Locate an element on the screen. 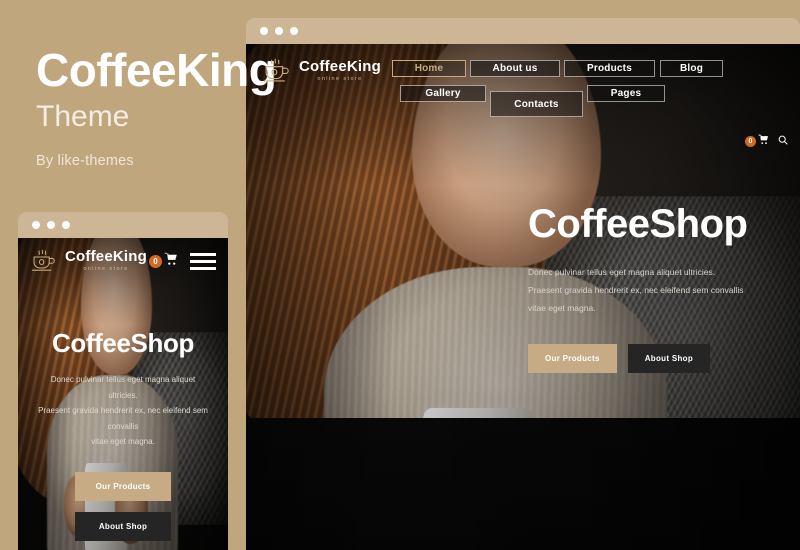 The width and height of the screenshot is (800, 550). site-logo-name: CoffeeKing is located at coordinates (340, 67).